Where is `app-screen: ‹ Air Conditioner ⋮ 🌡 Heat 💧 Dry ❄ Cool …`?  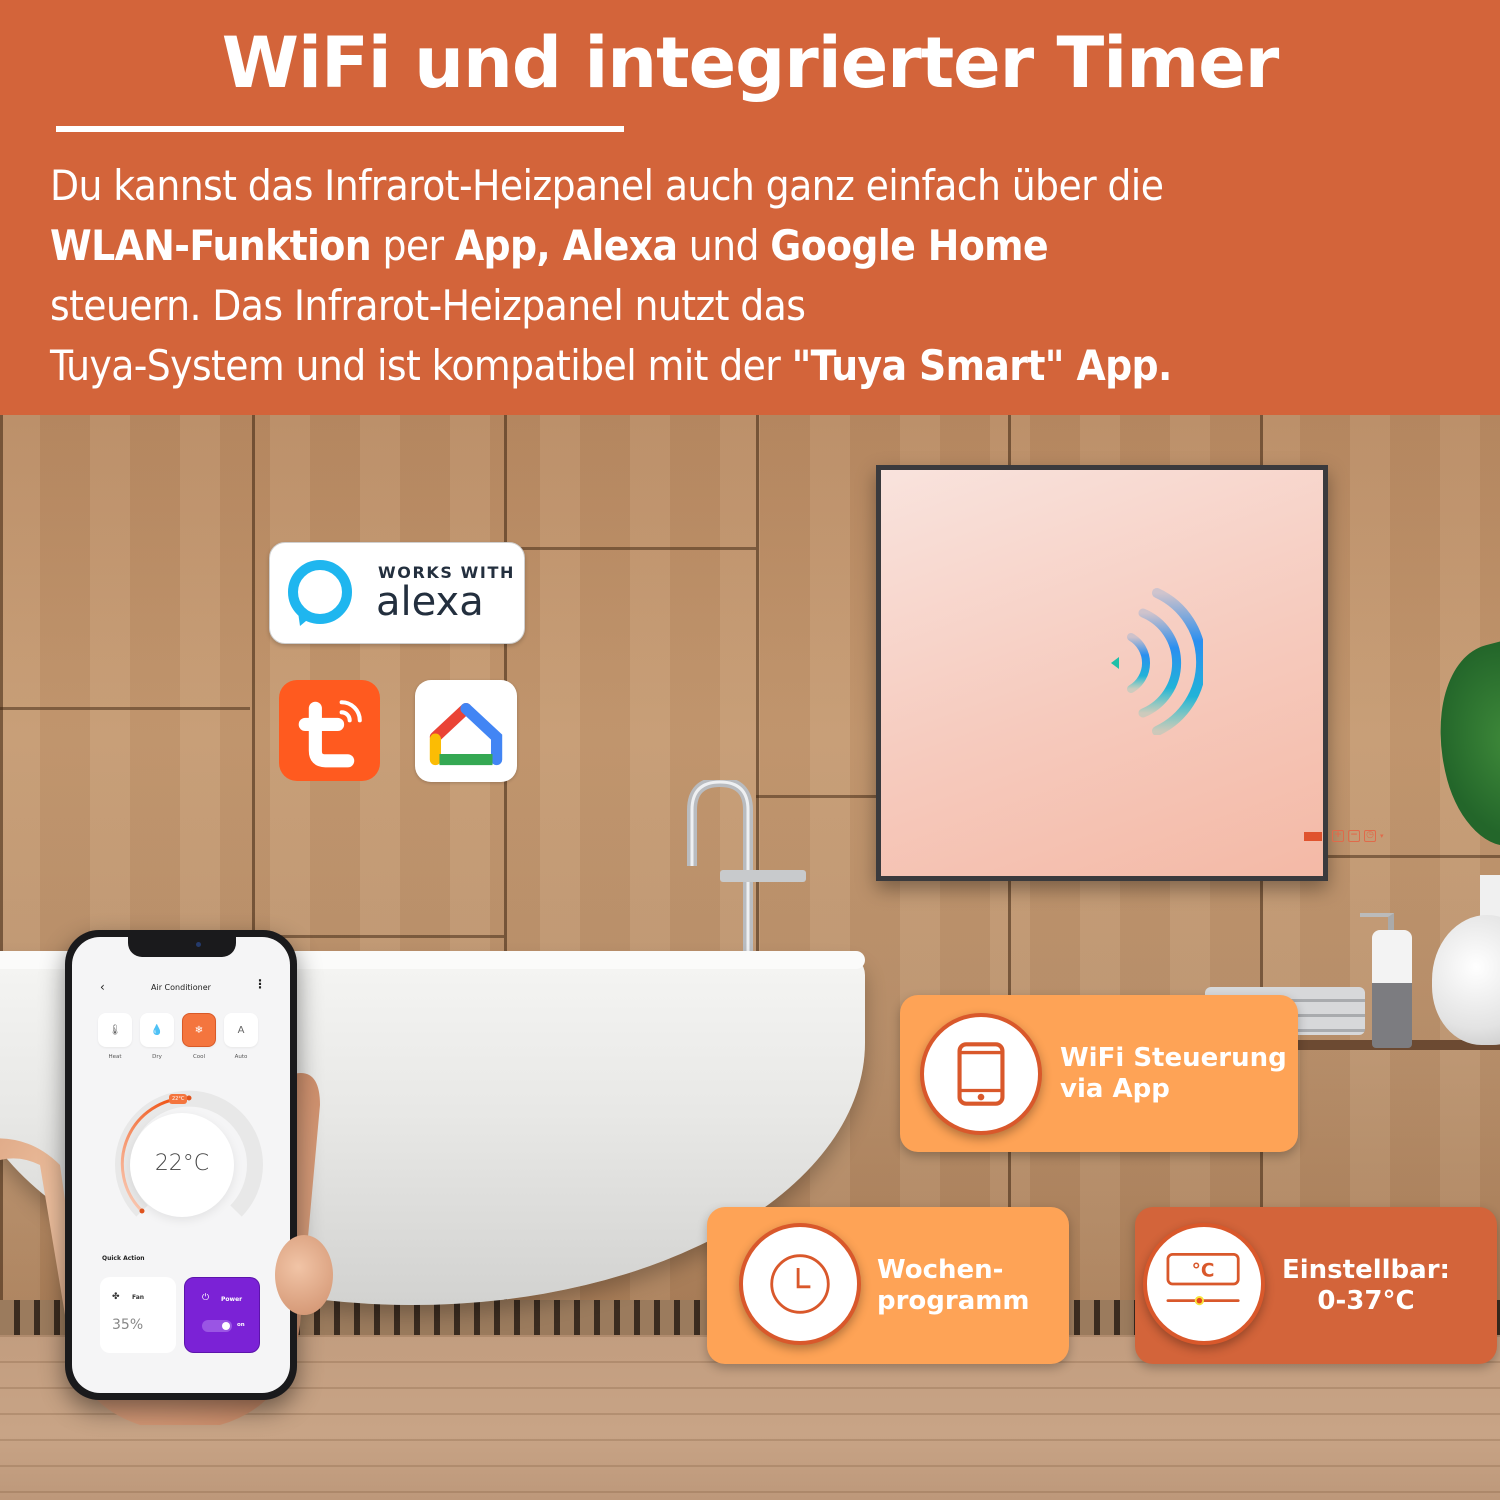
app-screen: ‹ Air Conditioner ⋮ 🌡 Heat 💧 Dry ❄ Cool … is located at coordinates (181, 1165).